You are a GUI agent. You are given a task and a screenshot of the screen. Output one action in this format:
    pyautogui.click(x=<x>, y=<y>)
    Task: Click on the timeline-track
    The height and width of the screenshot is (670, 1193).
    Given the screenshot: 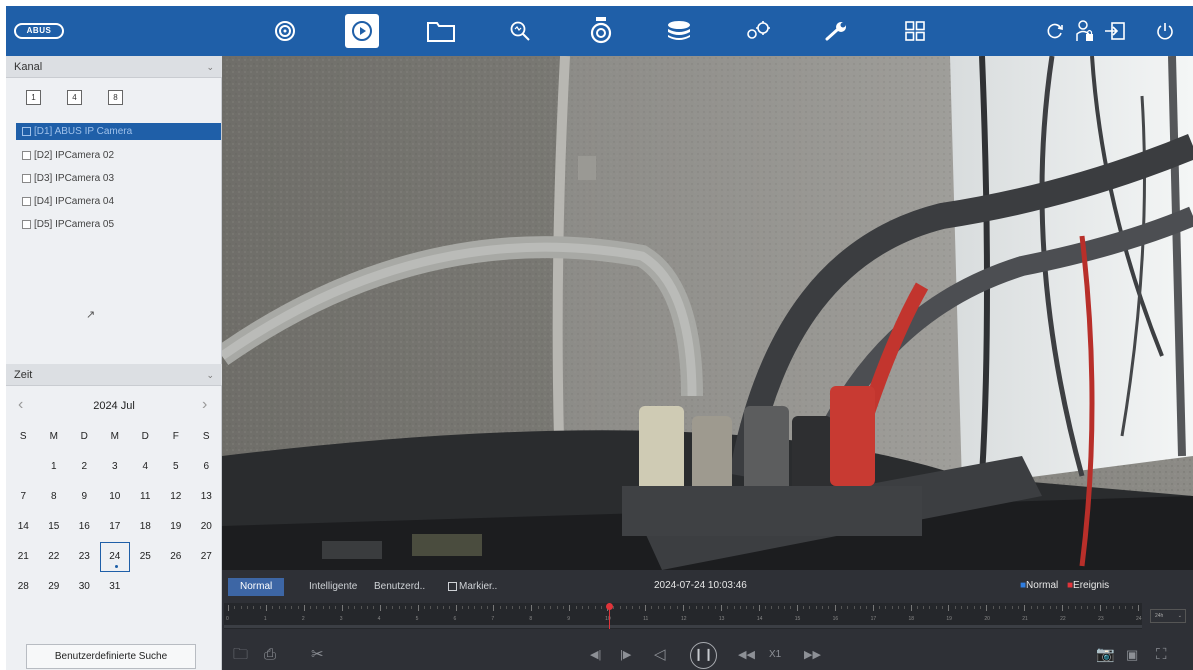 What is the action you would take?
    pyautogui.click(x=683, y=626)
    